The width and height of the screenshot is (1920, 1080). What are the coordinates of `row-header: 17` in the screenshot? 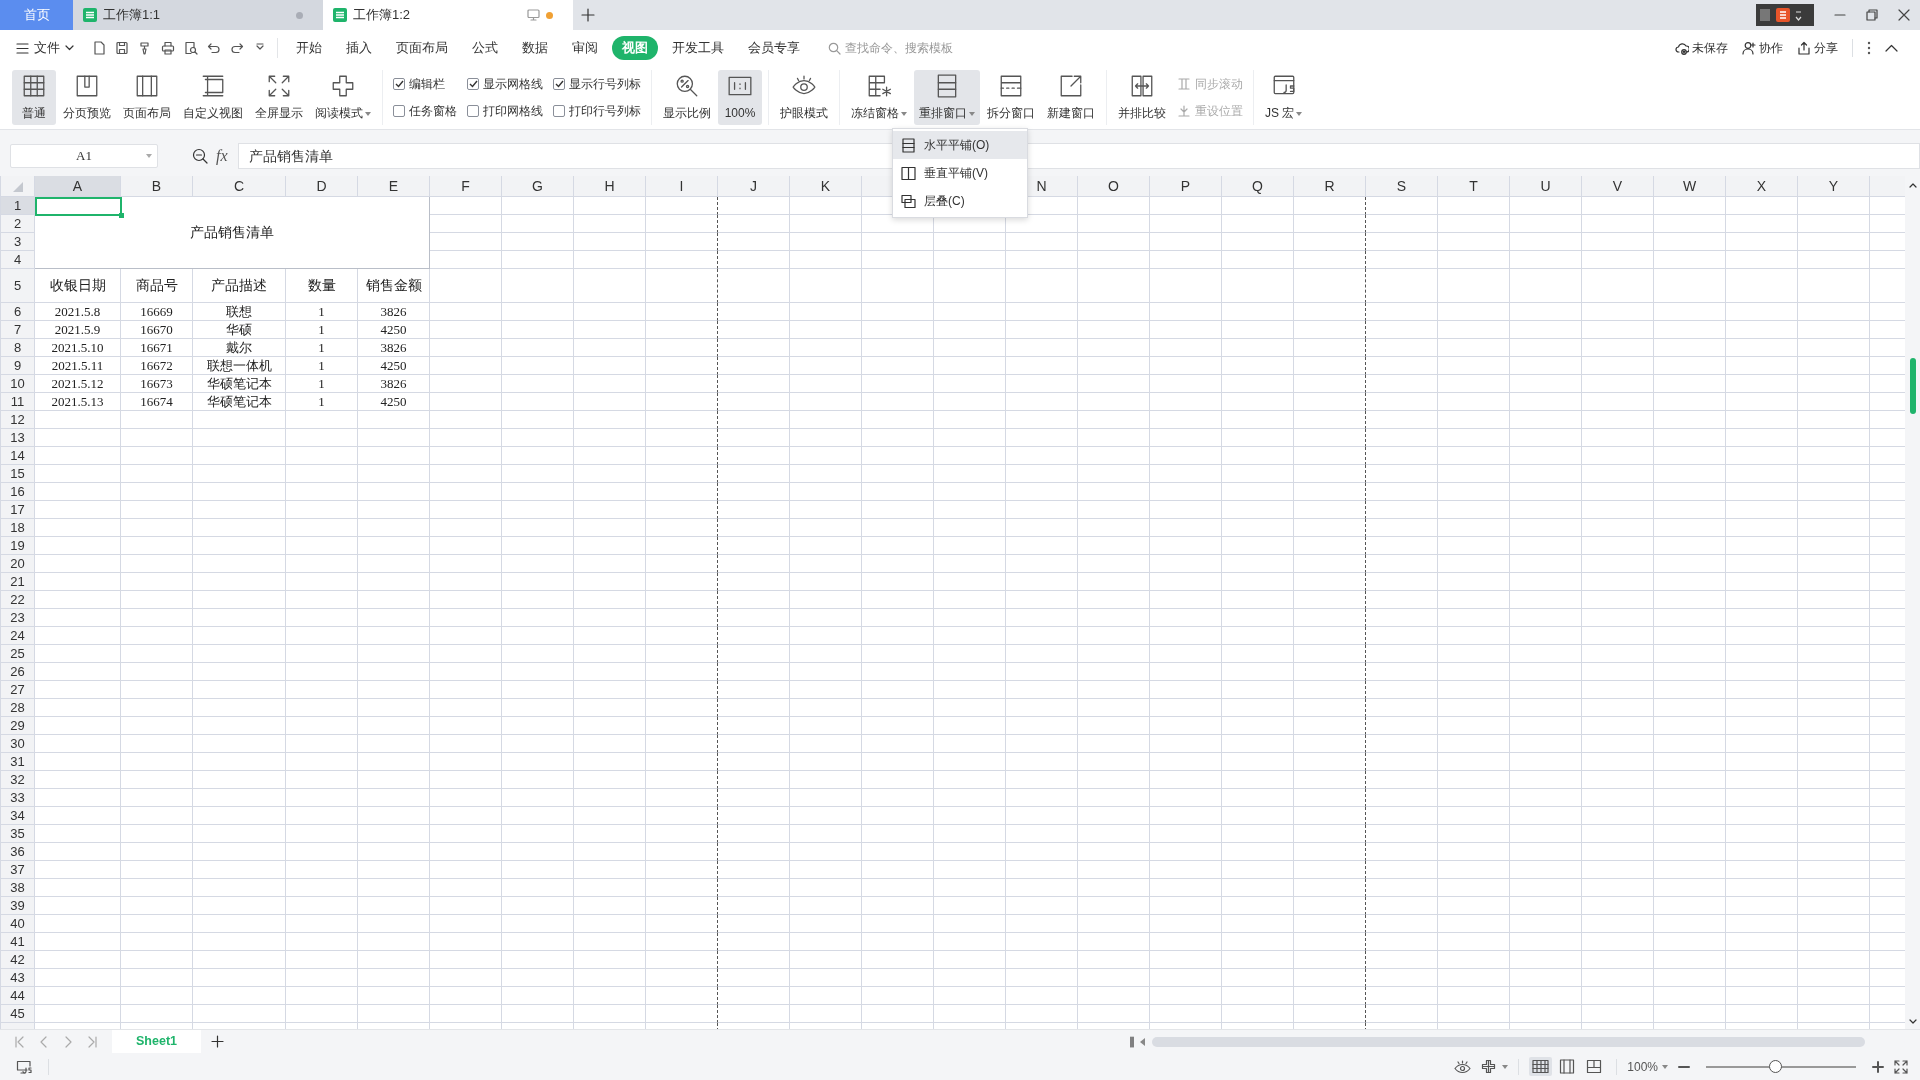 It's located at (18, 510).